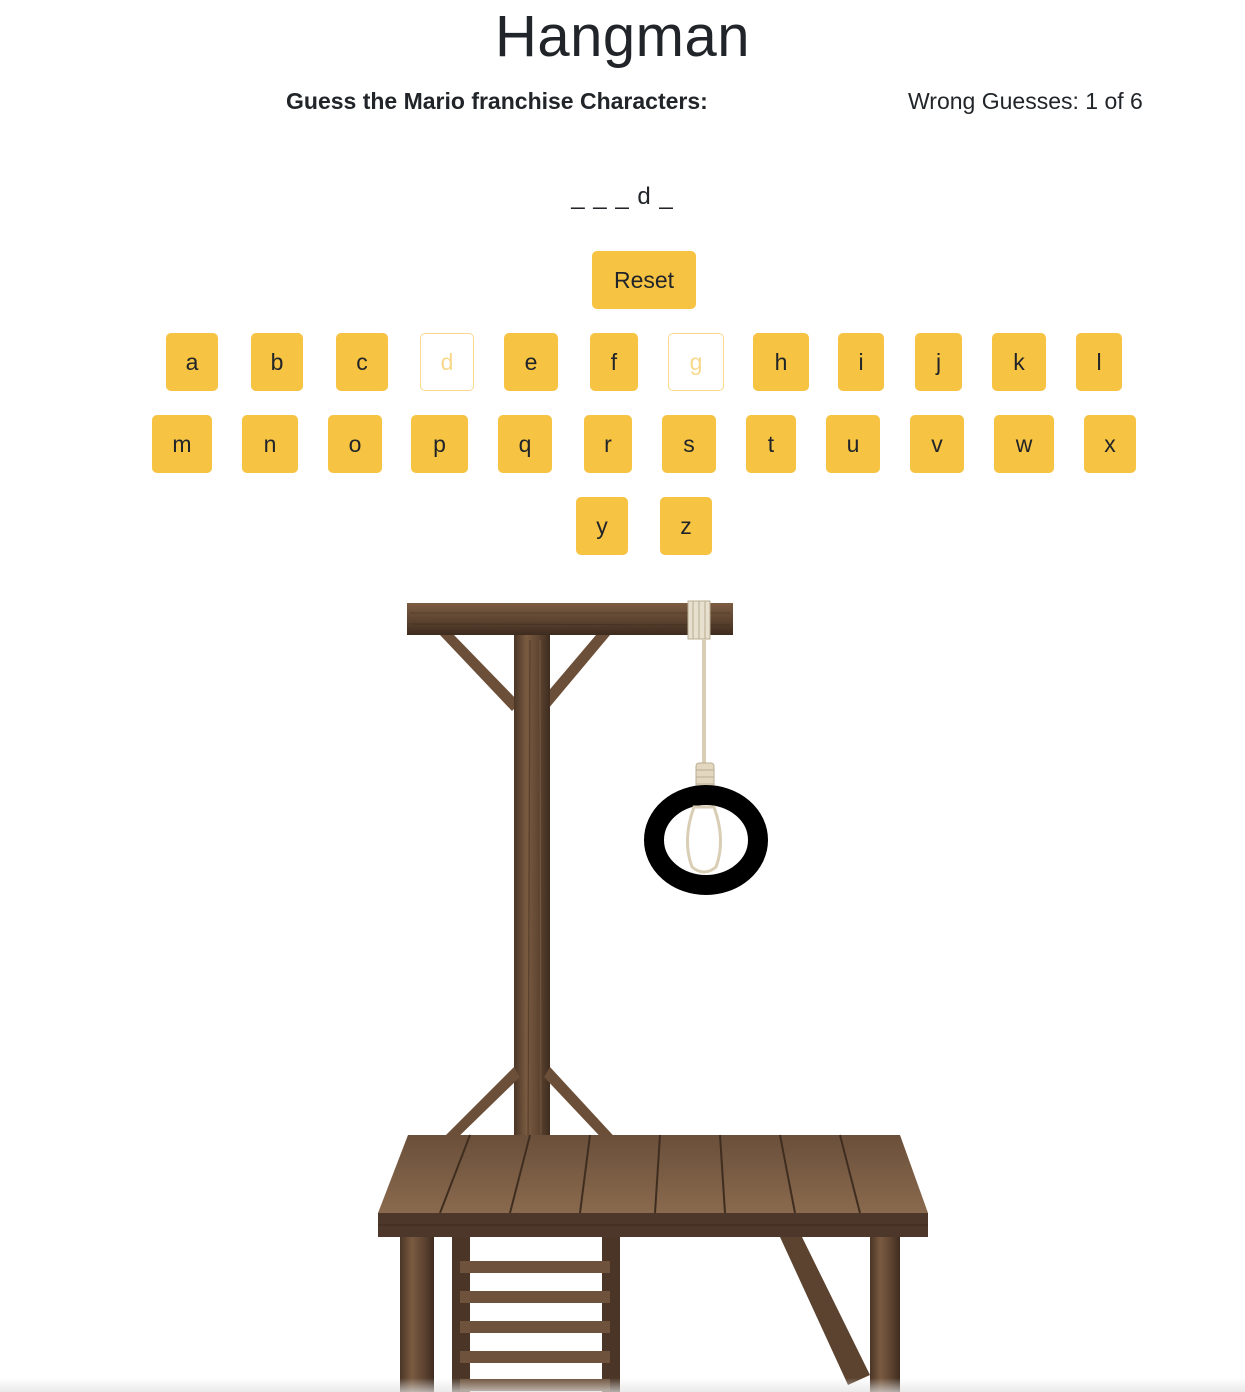  What do you see at coordinates (686, 526) in the screenshot?
I see `letter-button-z: z` at bounding box center [686, 526].